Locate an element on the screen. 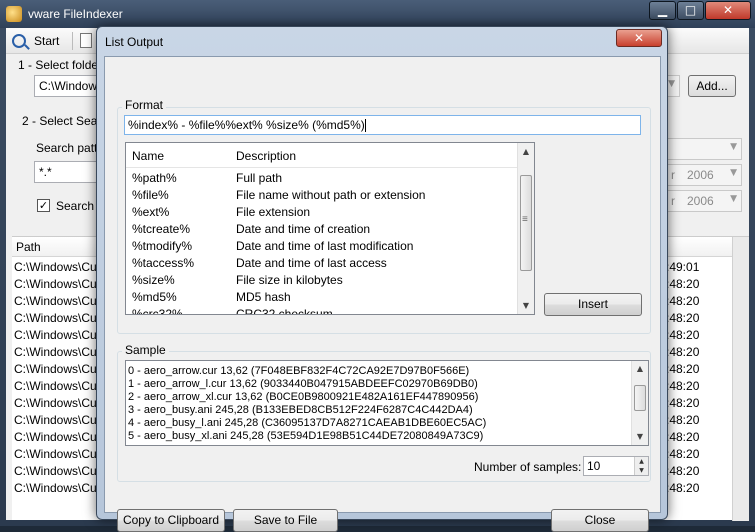 This screenshot has height=532, width=755. placeholder-name: %size% is located at coordinates (153, 280).